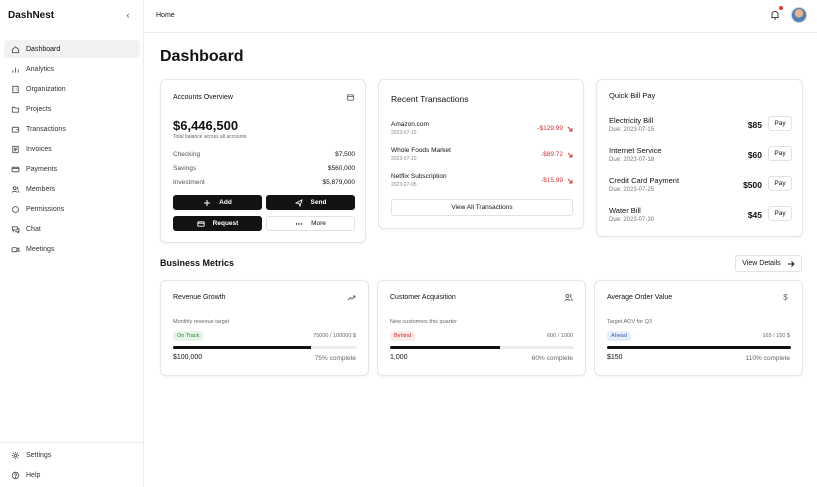 This screenshot has height=487, width=817. Describe the element at coordinates (768, 263) in the screenshot. I see `view-details-button: View Details` at that location.